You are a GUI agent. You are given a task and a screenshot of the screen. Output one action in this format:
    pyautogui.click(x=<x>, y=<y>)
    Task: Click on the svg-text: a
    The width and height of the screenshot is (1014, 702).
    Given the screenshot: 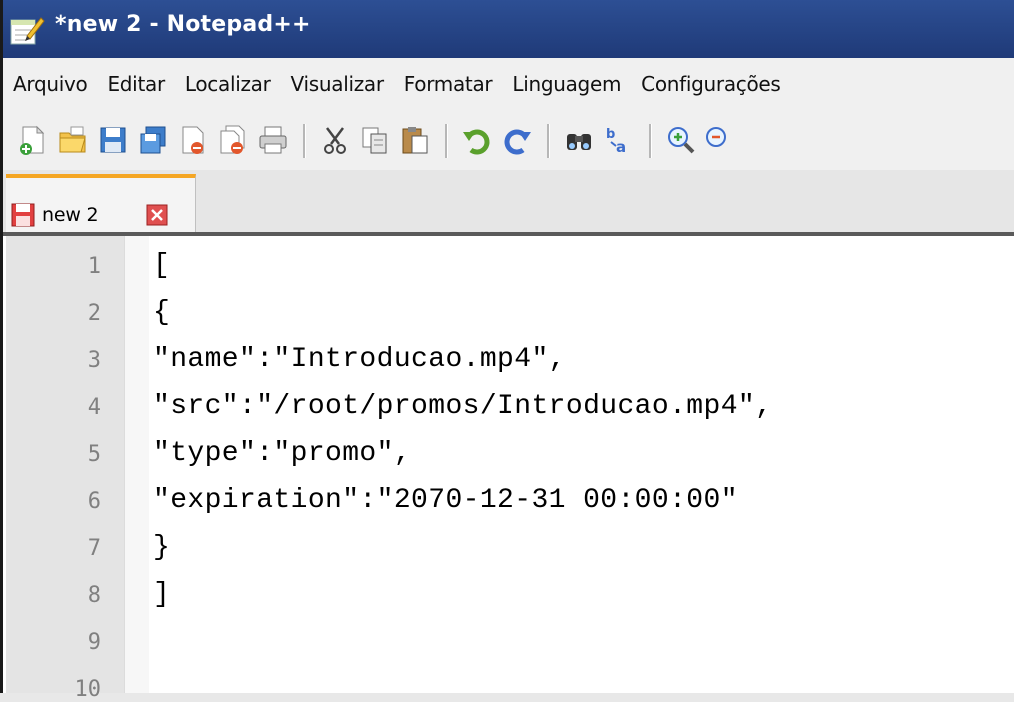 What is the action you would take?
    pyautogui.click(x=621, y=147)
    